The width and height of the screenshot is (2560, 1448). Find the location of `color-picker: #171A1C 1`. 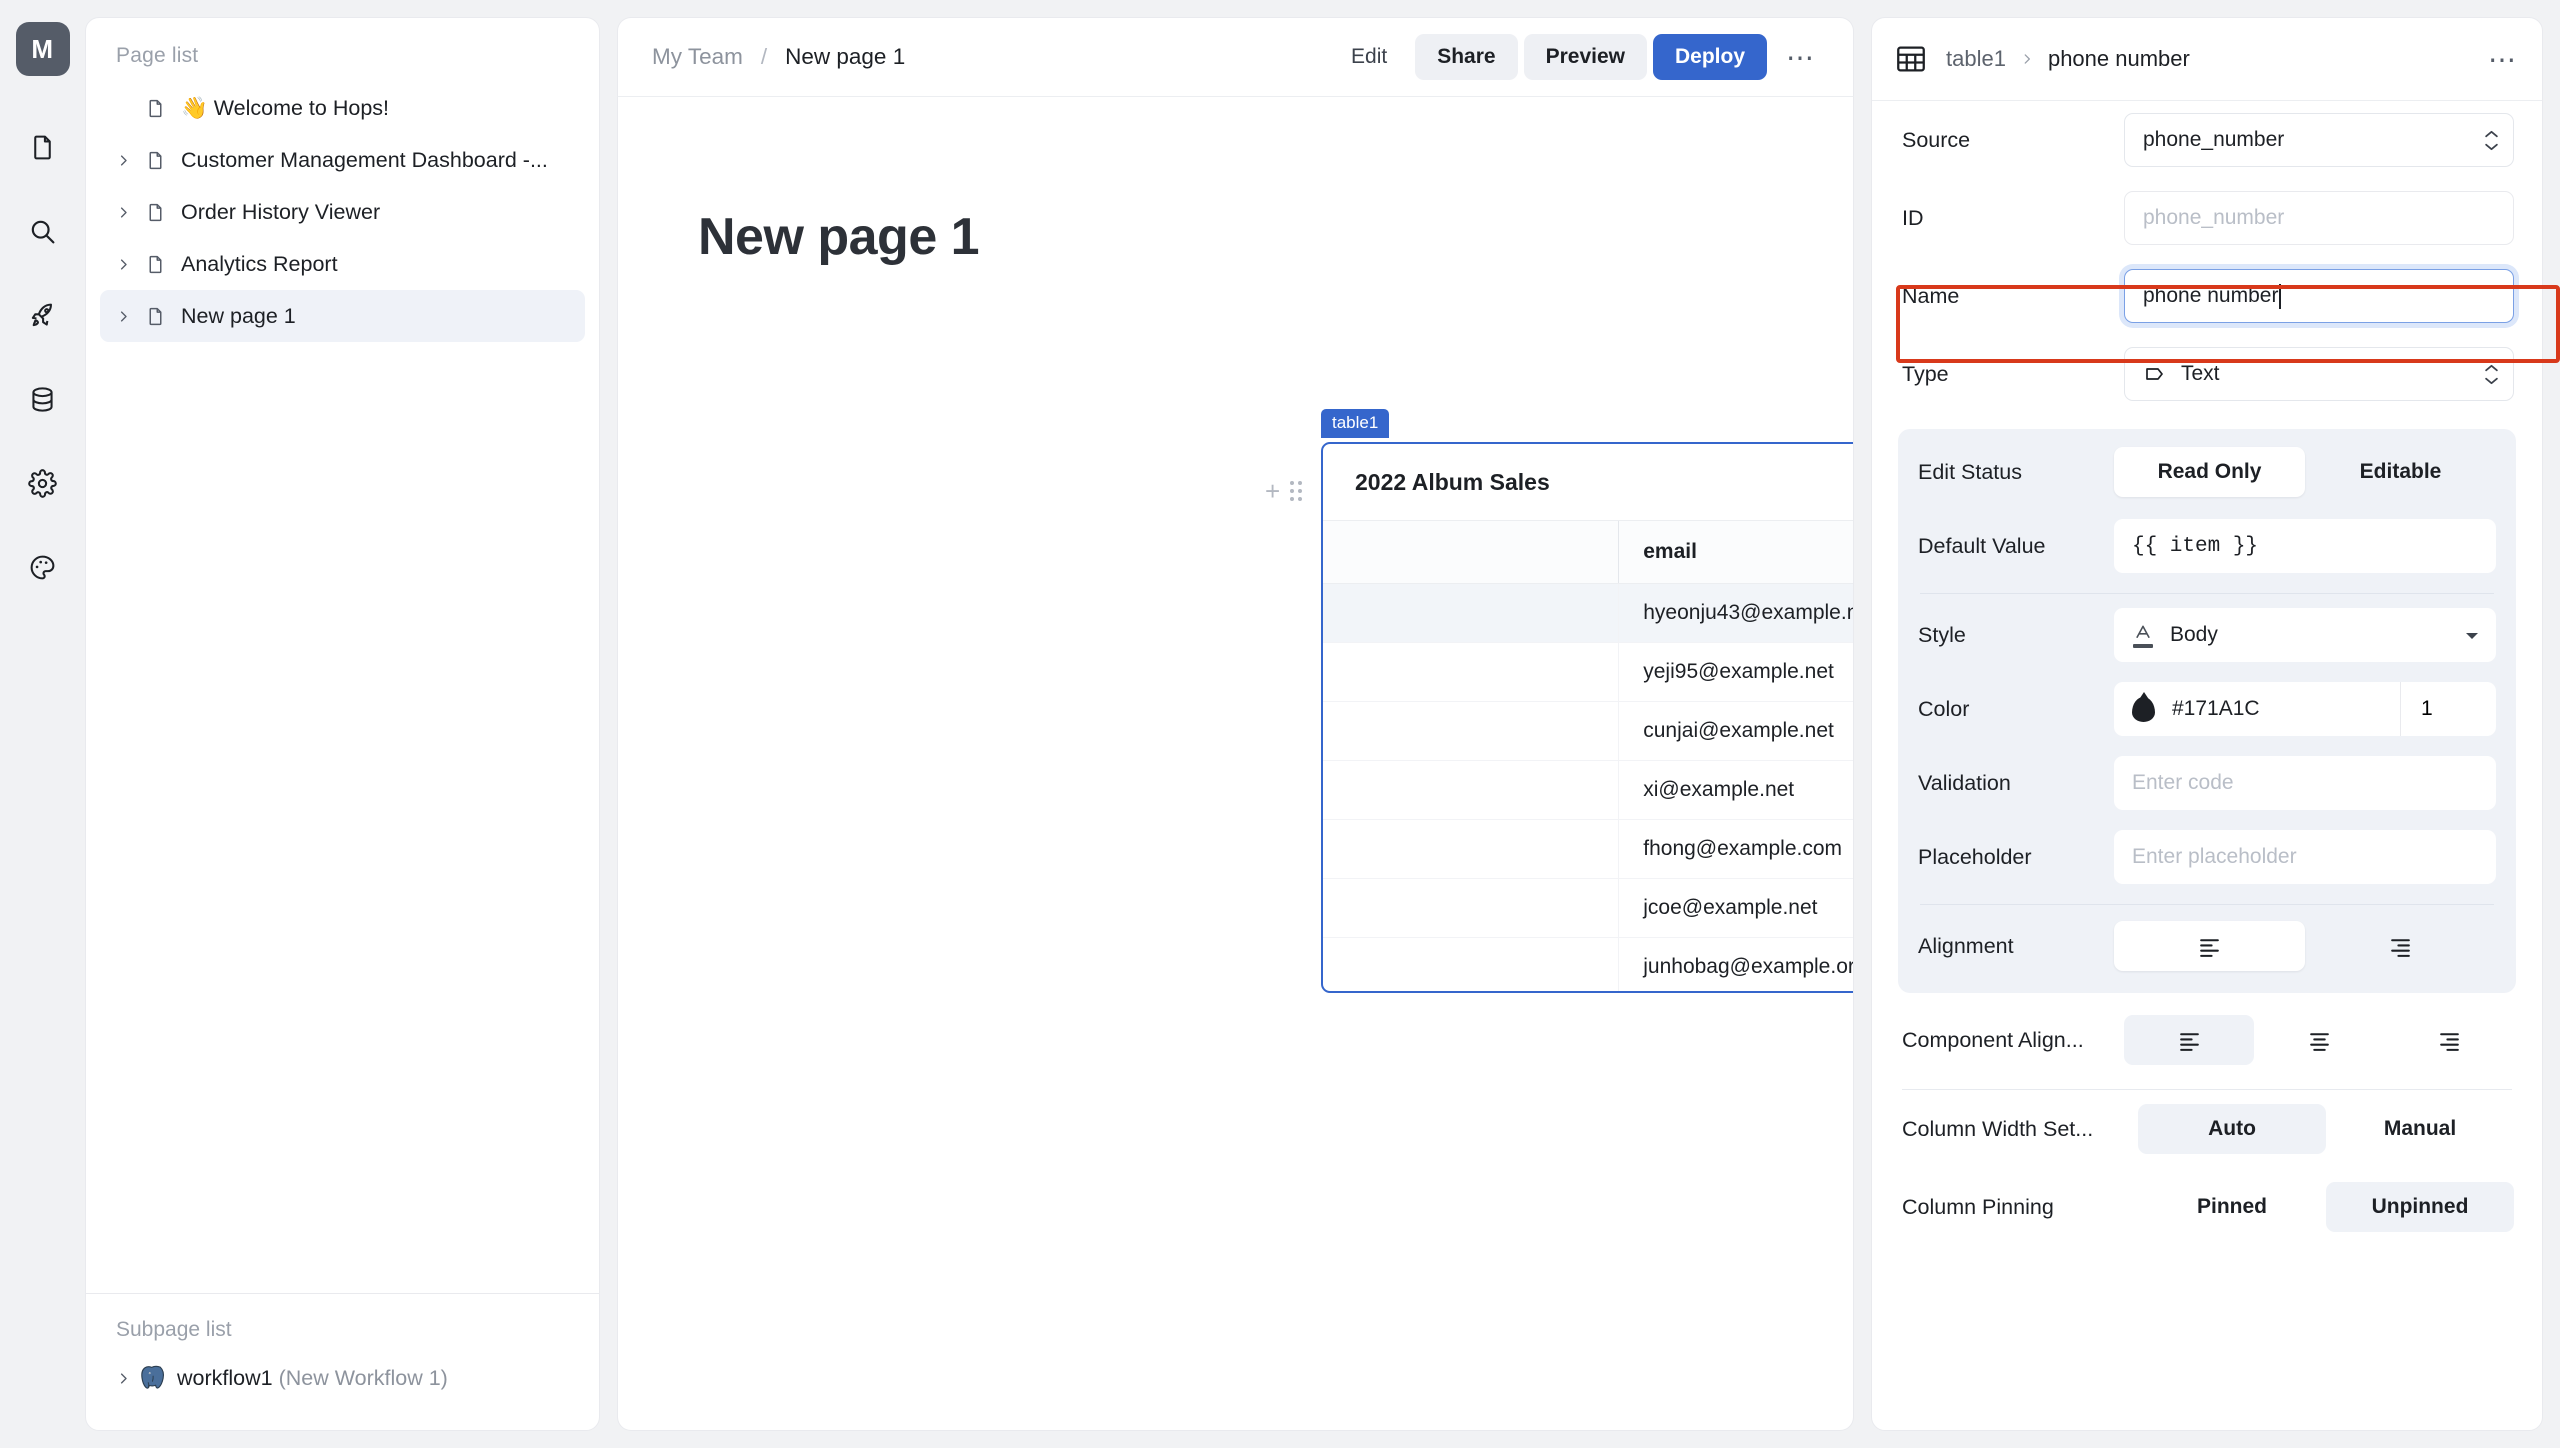

color-picker: #171A1C 1 is located at coordinates (2305, 709).